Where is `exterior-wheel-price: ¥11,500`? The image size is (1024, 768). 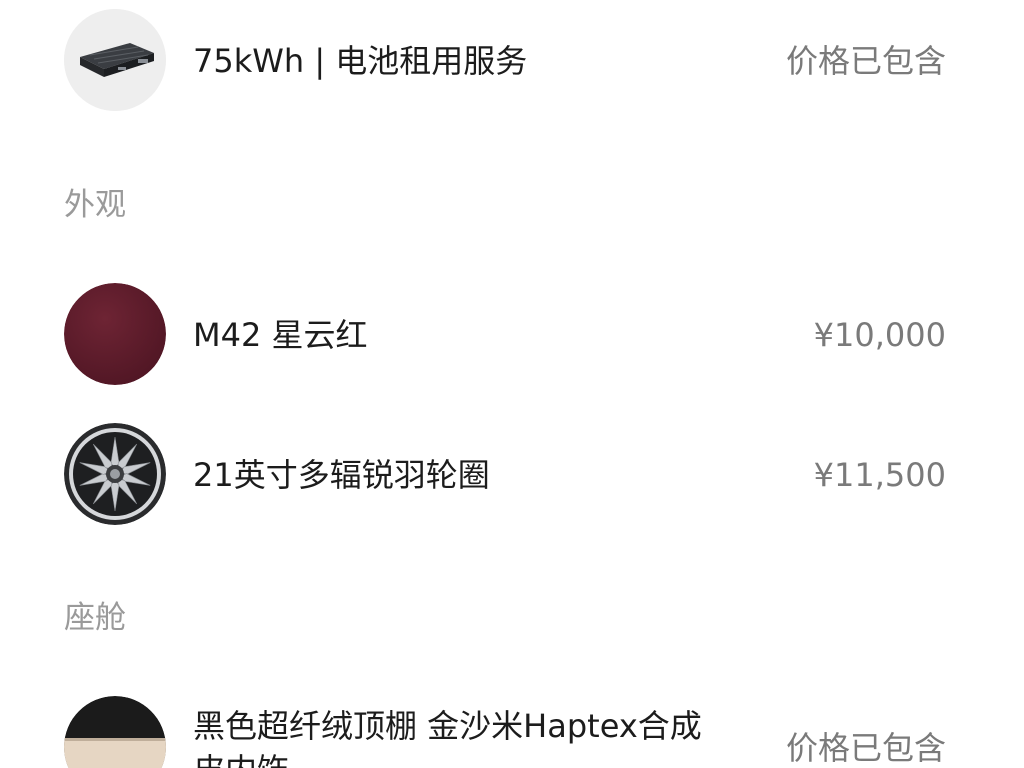
exterior-wheel-price: ¥11,500 is located at coordinates (879, 475).